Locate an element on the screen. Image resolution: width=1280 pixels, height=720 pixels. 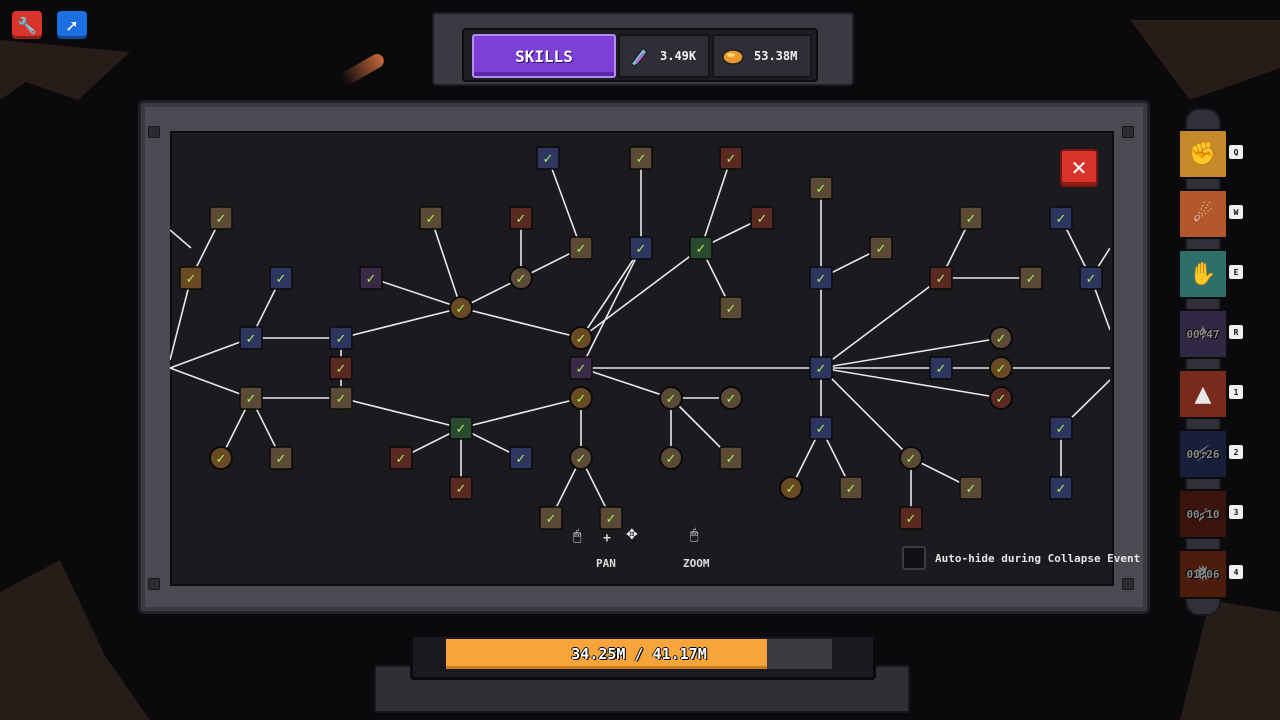
cursor-click-icon: ➚ is located at coordinates (72, 25).